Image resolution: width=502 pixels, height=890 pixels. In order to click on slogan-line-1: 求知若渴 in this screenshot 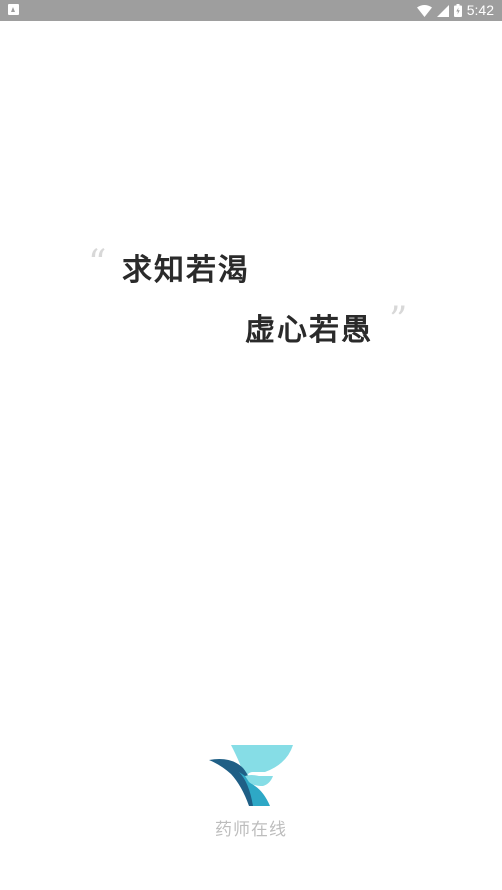, I will do `click(186, 270)`.